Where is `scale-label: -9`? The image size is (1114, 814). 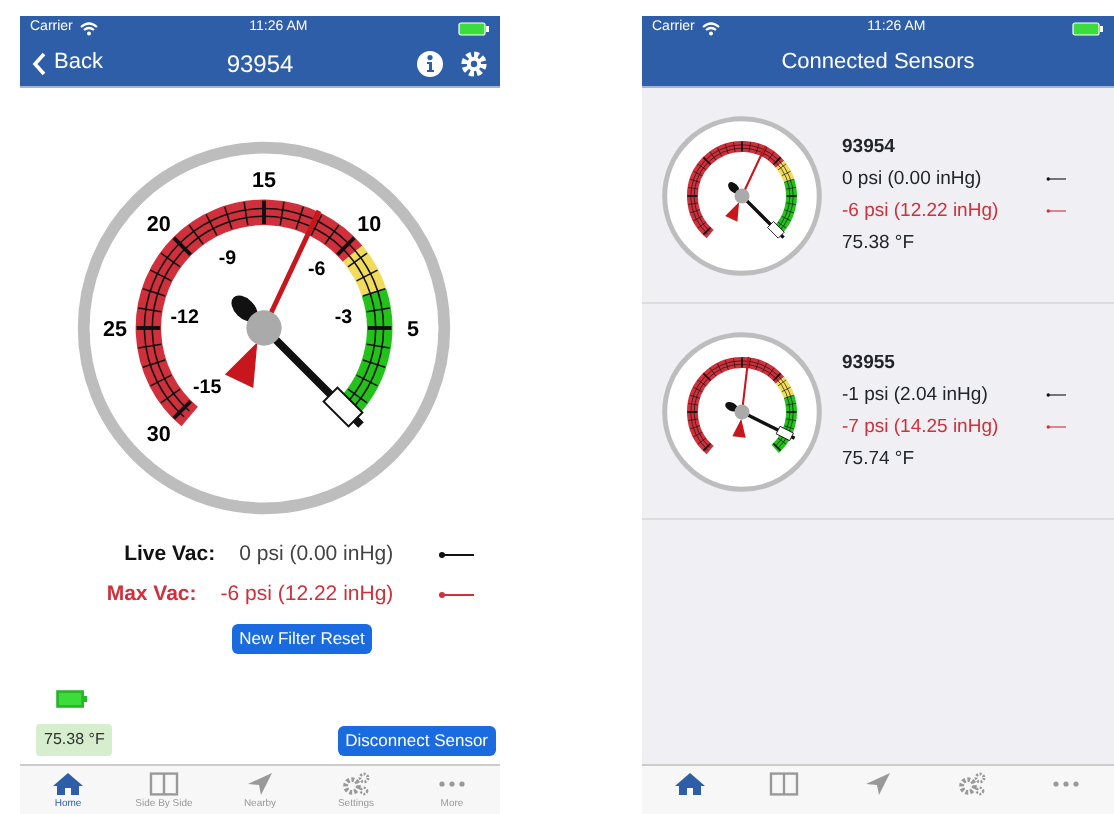
scale-label: -9 is located at coordinates (227, 259).